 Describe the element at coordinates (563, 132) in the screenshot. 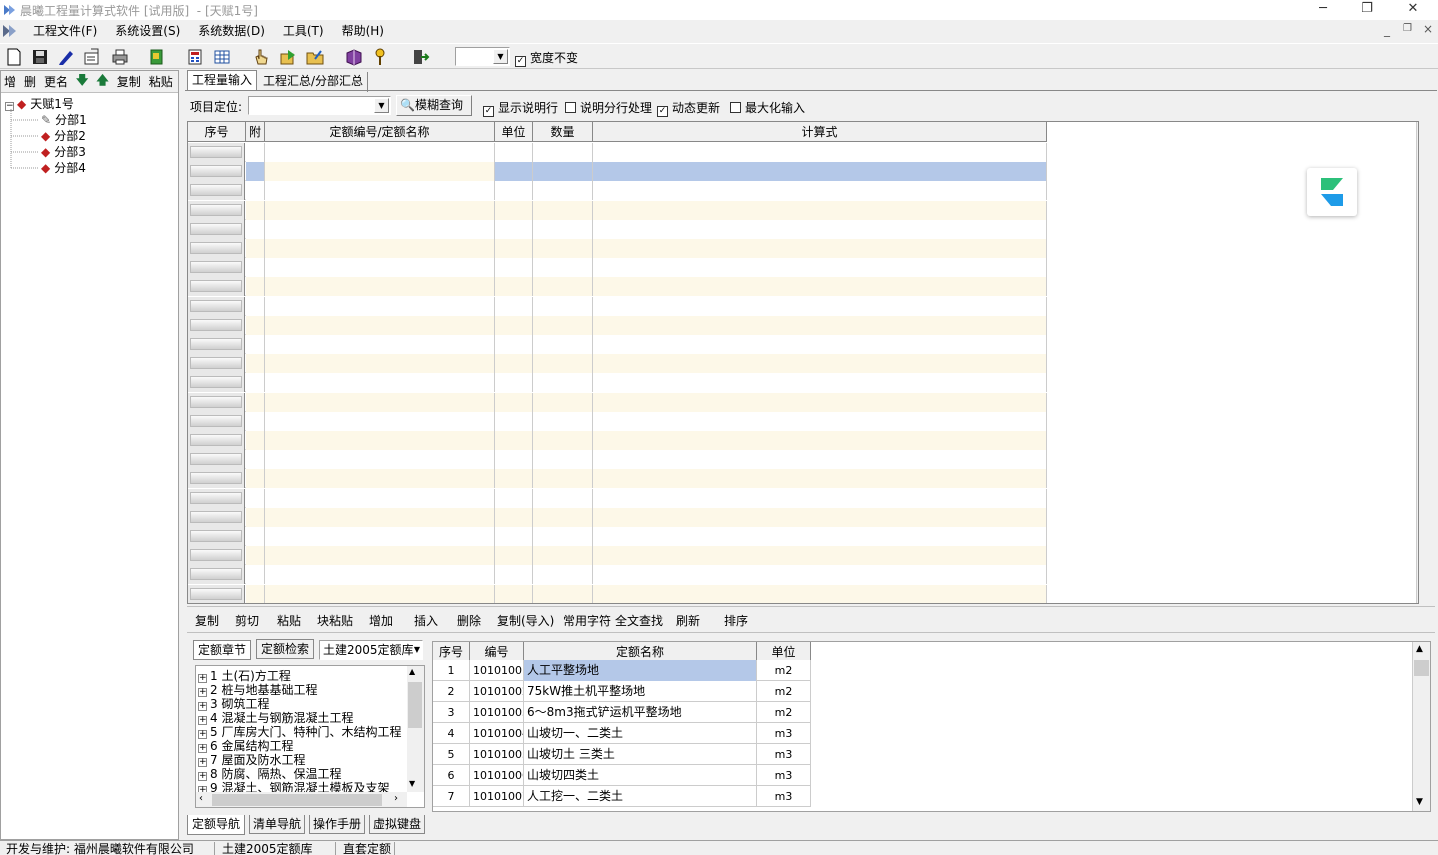

I see `col-header-qty: 数量` at that location.